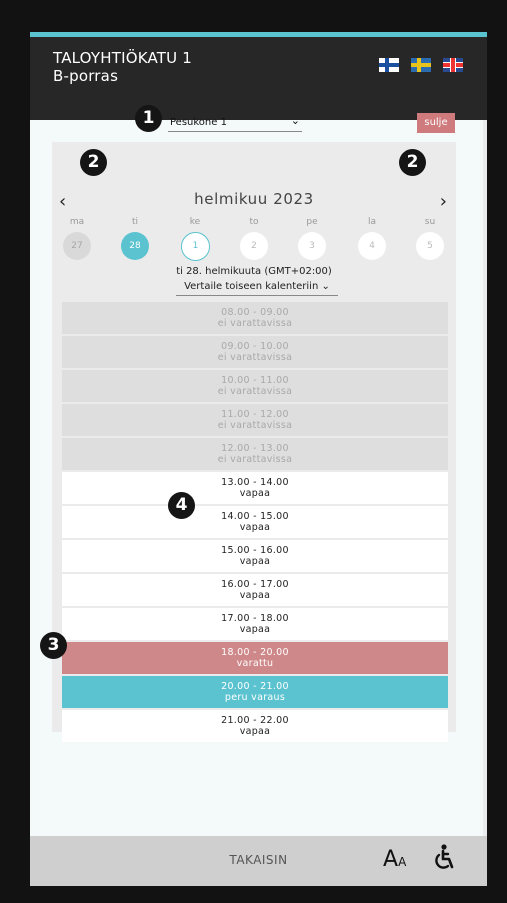 This screenshot has height=903, width=507. I want to click on weekday-label: to, so click(254, 222).